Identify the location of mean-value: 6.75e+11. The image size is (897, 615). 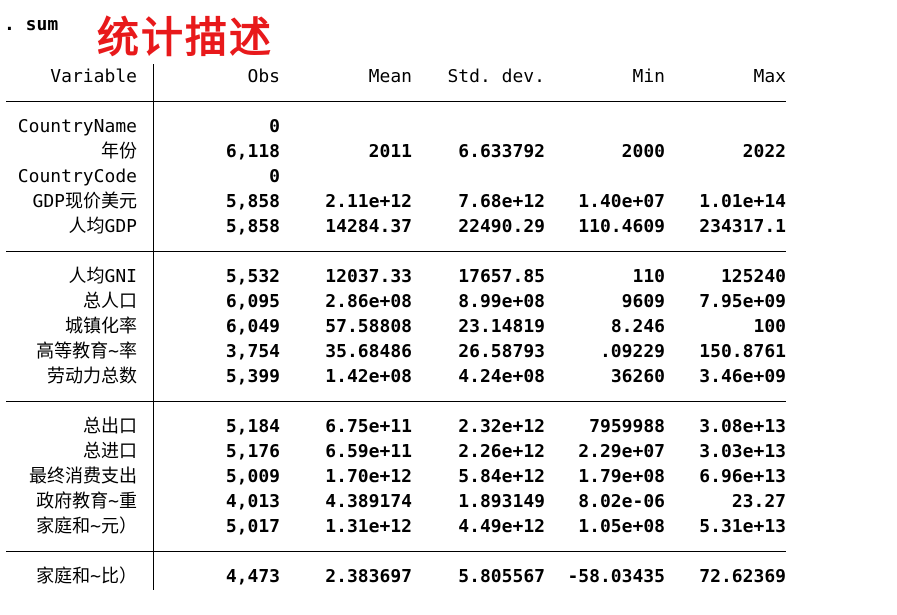
(368, 426).